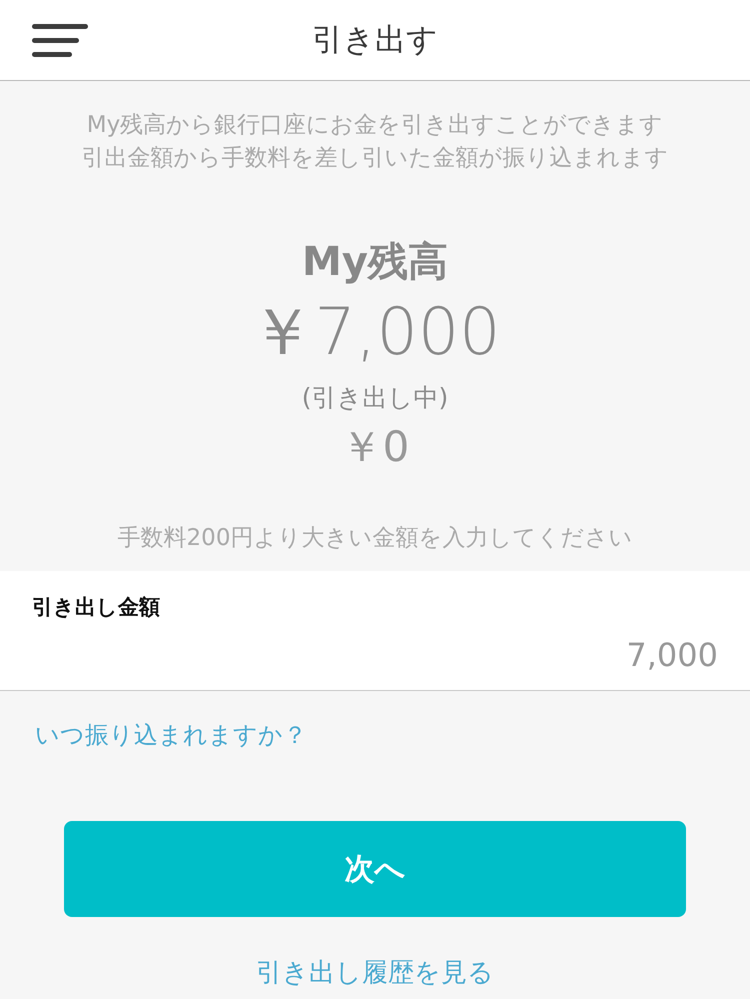 This screenshot has width=750, height=999. What do you see at coordinates (375, 869) in the screenshot?
I see `next-button: 次へ` at bounding box center [375, 869].